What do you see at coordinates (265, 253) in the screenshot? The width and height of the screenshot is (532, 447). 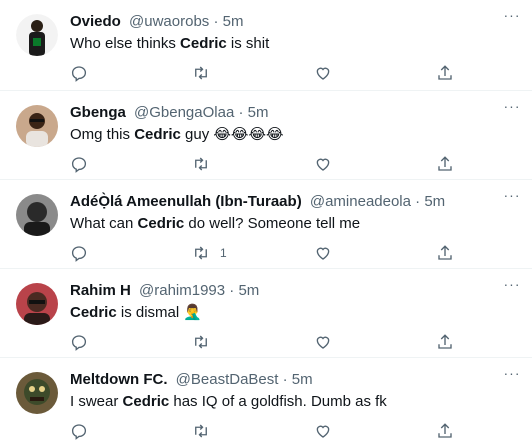 I see `tweet-actions: 1` at bounding box center [265, 253].